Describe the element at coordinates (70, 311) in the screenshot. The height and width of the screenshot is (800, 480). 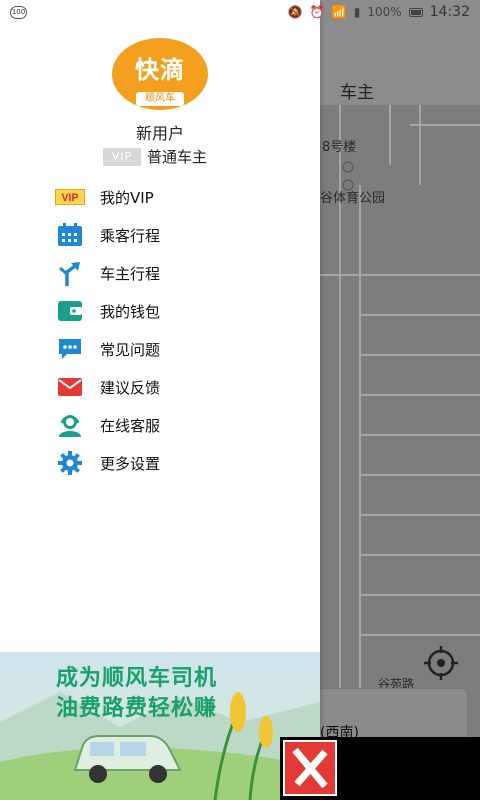
I see `wallet-icon` at that location.